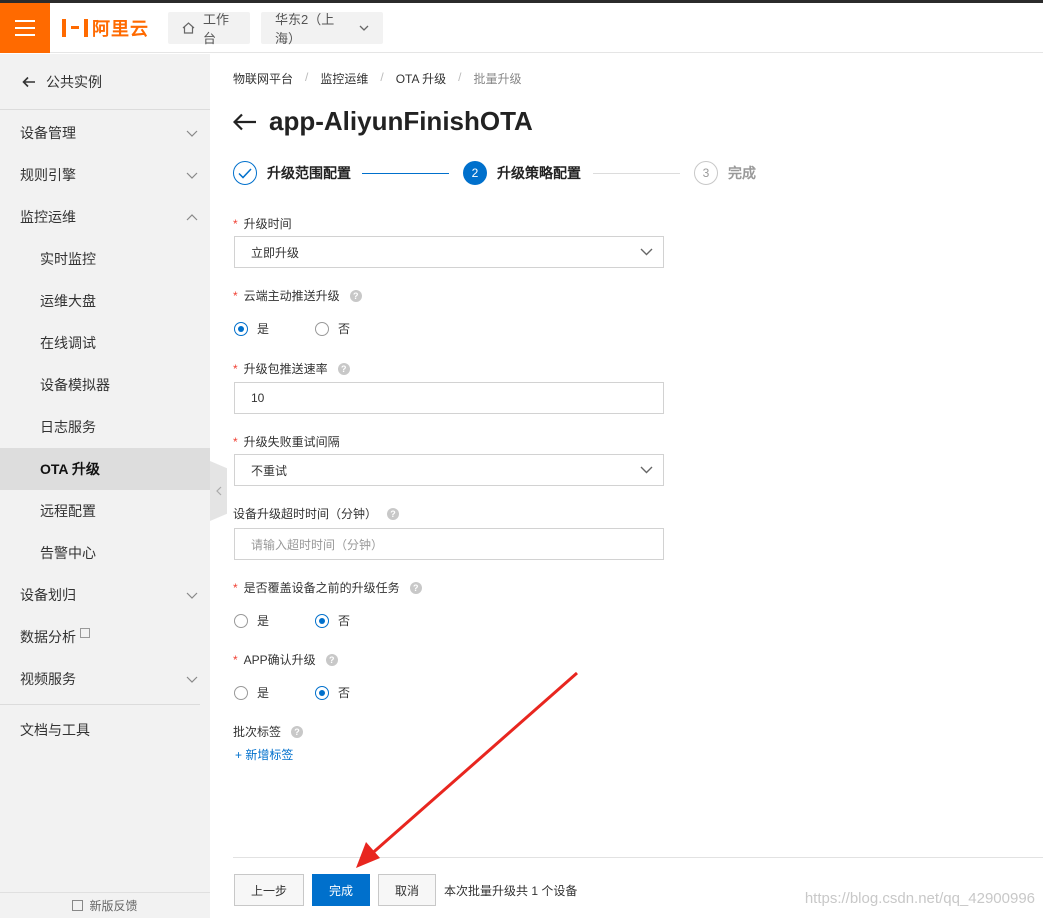  I want to click on step-label: 完成, so click(742, 173).